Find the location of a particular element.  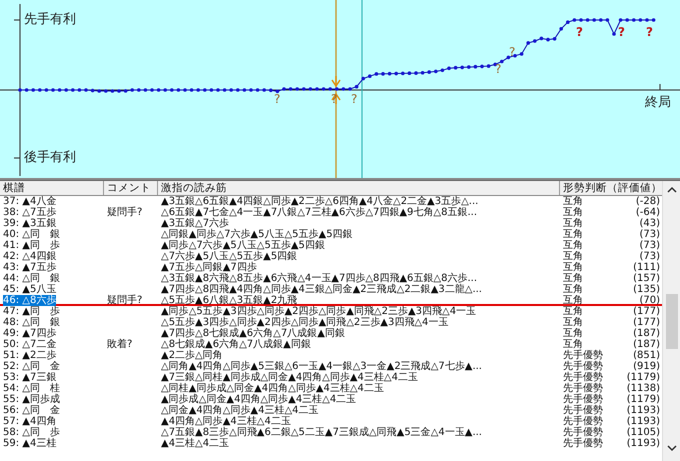

reading-cell: △5五歩▲3四歩△同歩▲2四歩△同歩▲同飛△2三歩▲3四飛△4一玉 is located at coordinates (304, 322).